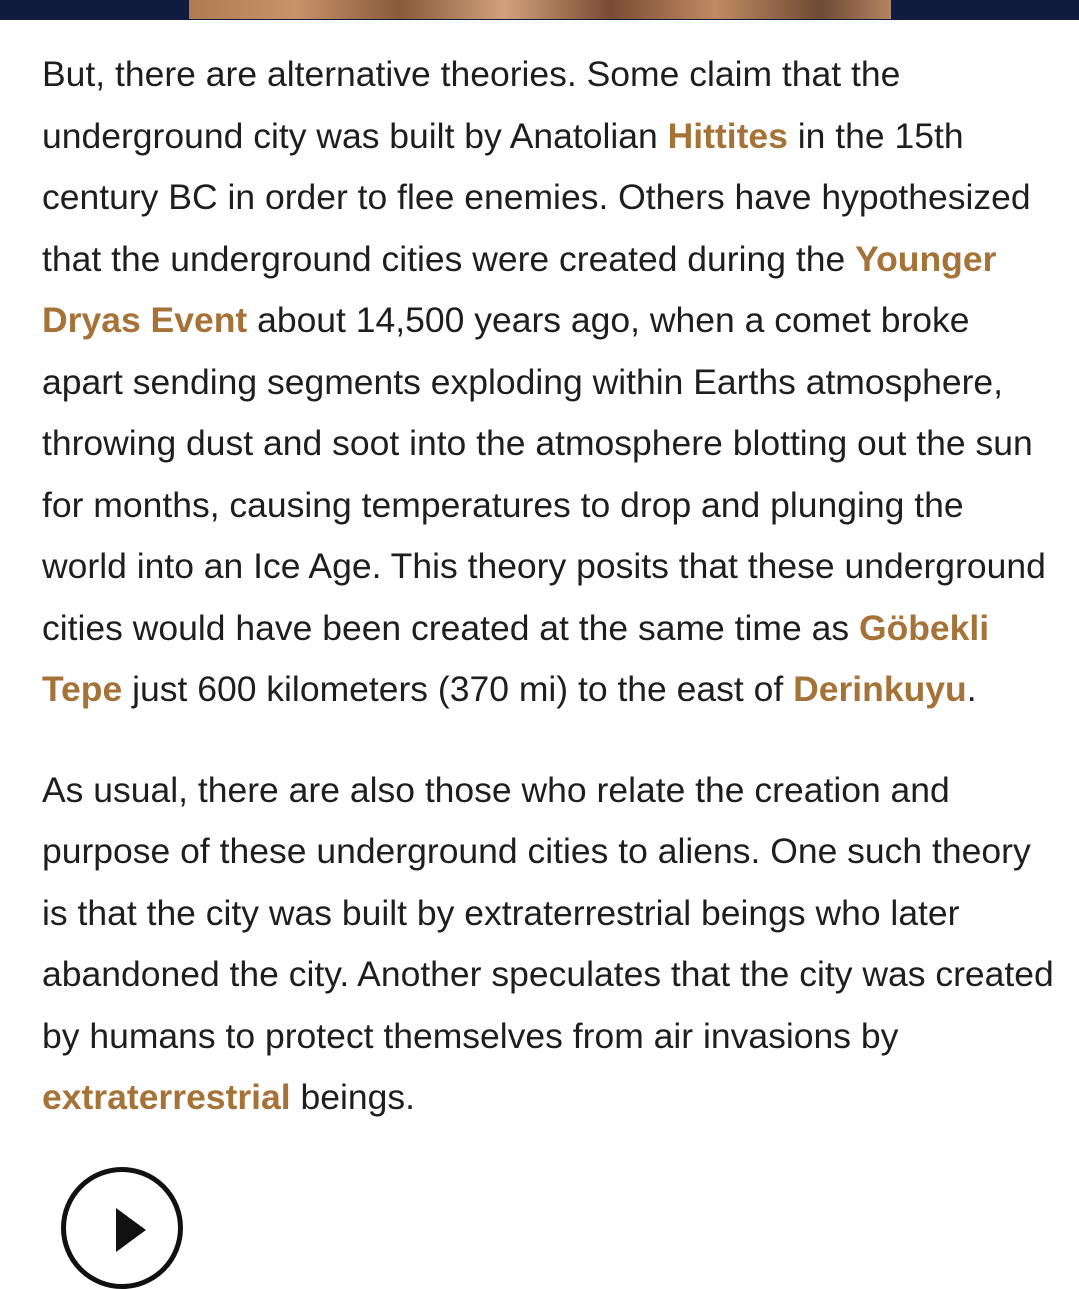  I want to click on play-button, so click(122, 1228).